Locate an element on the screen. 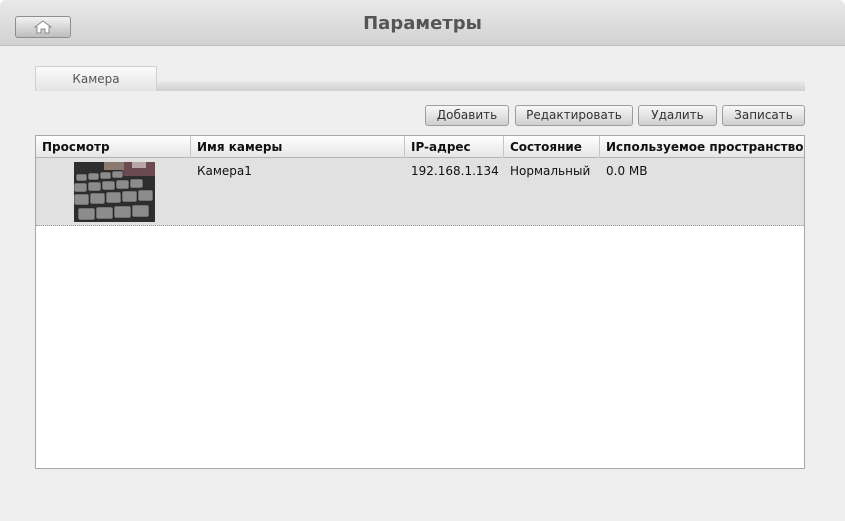  camera-state: Нормальный is located at coordinates (550, 171).